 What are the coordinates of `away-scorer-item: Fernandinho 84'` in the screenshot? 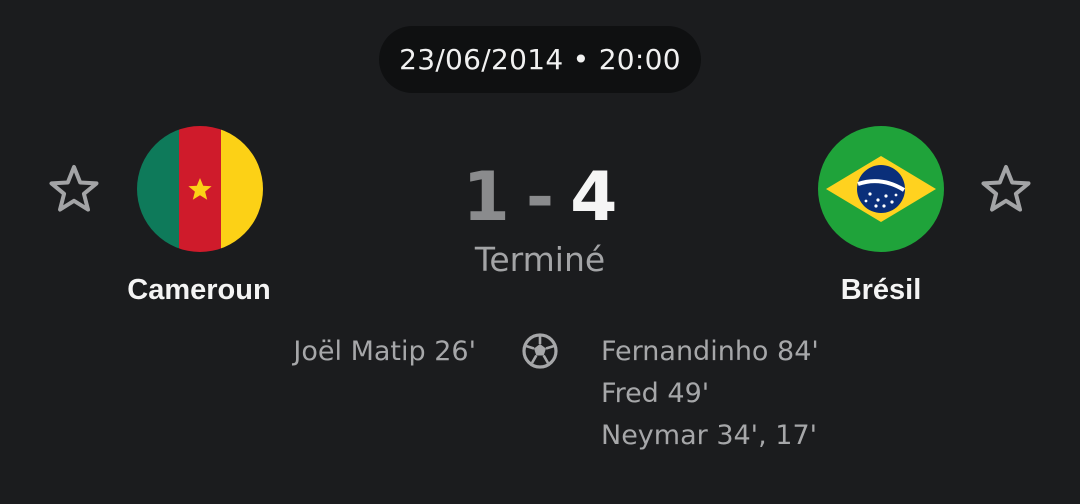 It's located at (710, 351).